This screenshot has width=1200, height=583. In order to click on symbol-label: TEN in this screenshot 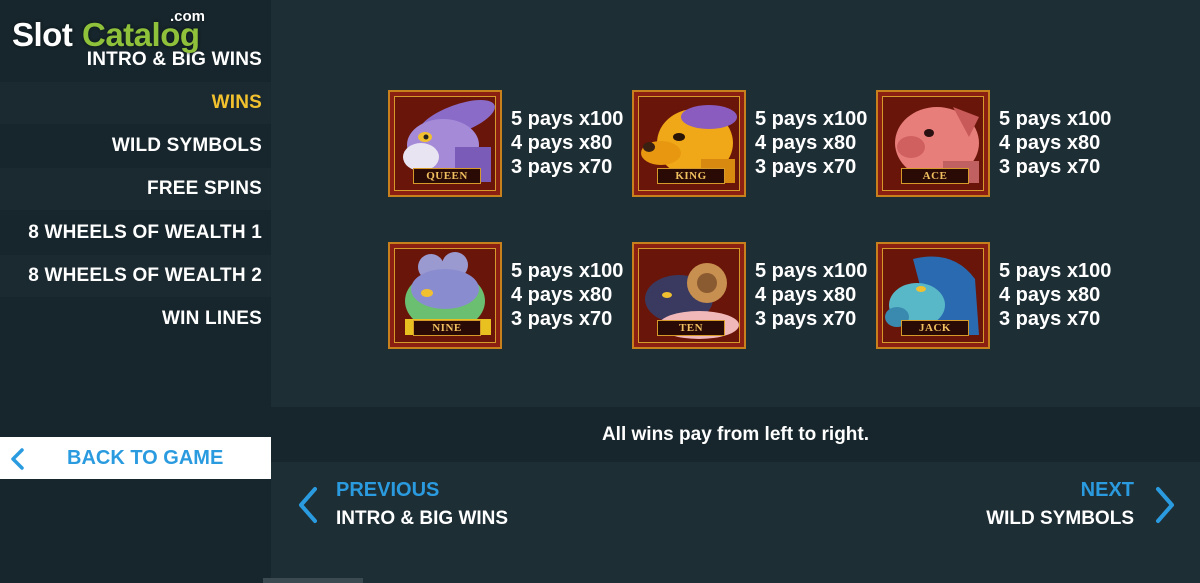, I will do `click(691, 328)`.